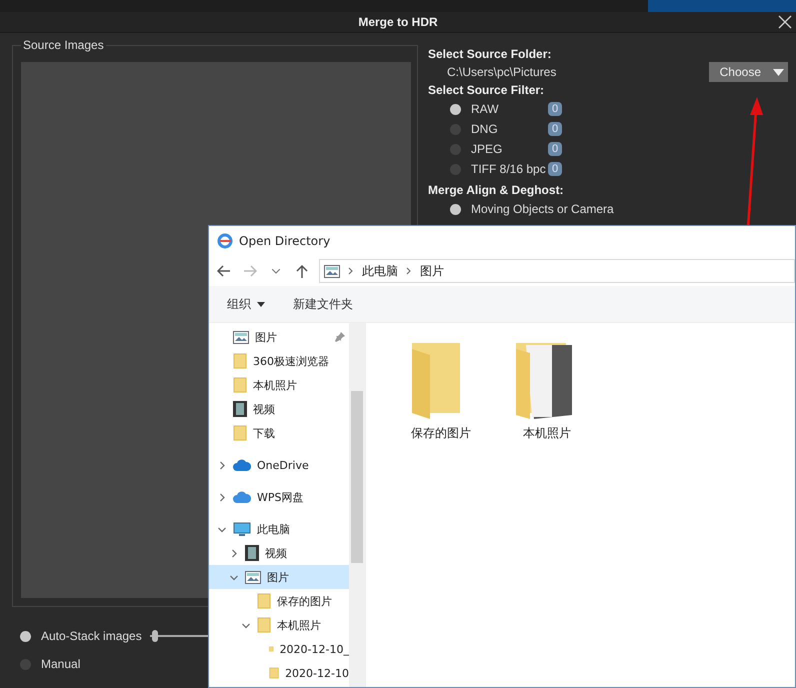 This screenshot has height=688, width=796. What do you see at coordinates (441, 513) in the screenshot?
I see `folder-item: 保存的图片` at bounding box center [441, 513].